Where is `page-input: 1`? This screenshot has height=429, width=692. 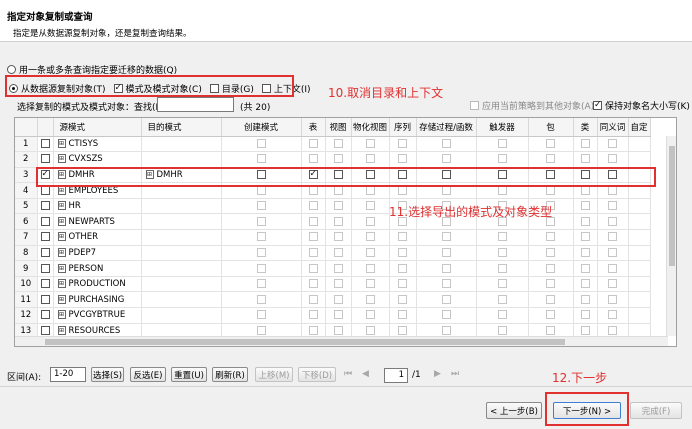
page-input: 1 is located at coordinates (396, 375).